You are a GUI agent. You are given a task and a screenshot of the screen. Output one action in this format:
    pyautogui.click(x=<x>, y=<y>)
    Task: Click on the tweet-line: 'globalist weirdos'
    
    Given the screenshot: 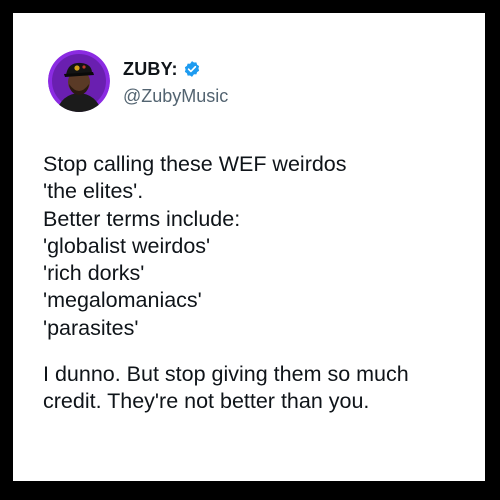 What is the action you would take?
    pyautogui.click(x=127, y=245)
    